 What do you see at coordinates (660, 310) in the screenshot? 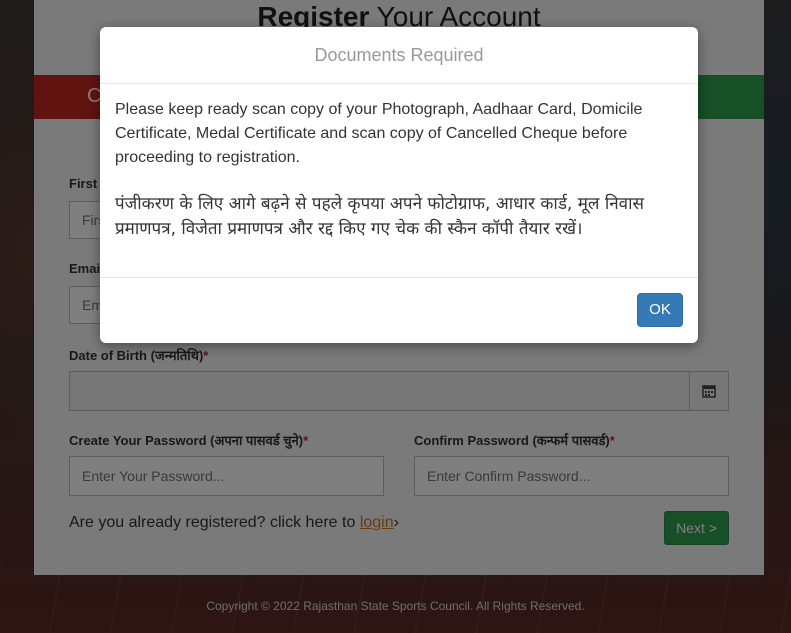
I see `ok-button: OK` at bounding box center [660, 310].